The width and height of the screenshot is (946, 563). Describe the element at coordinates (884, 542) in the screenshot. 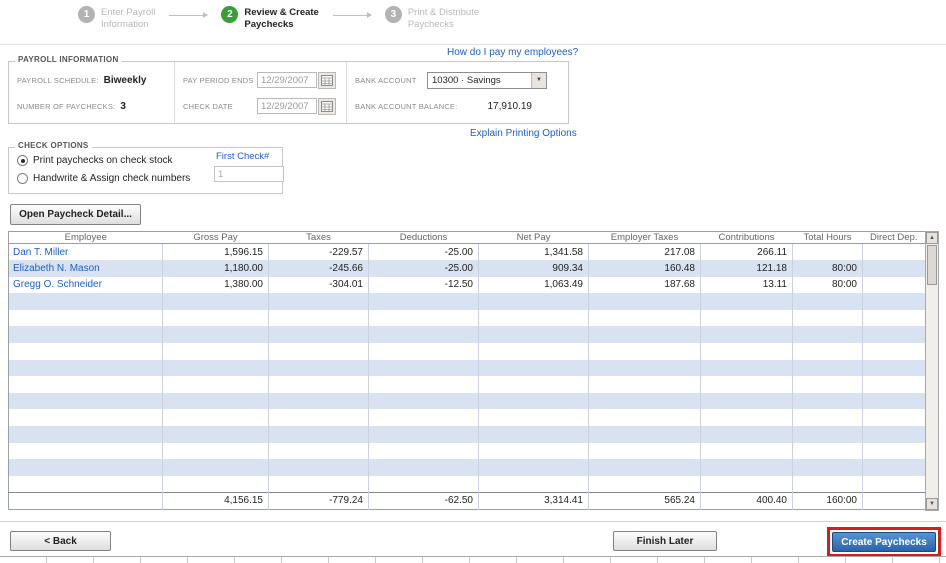

I see `create-paychecks-button: Create Paychecks` at that location.